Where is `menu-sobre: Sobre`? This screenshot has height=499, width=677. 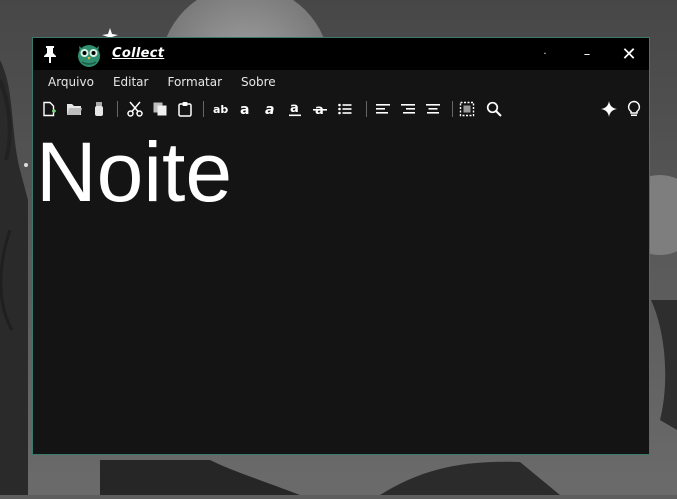 menu-sobre: Sobre is located at coordinates (258, 82).